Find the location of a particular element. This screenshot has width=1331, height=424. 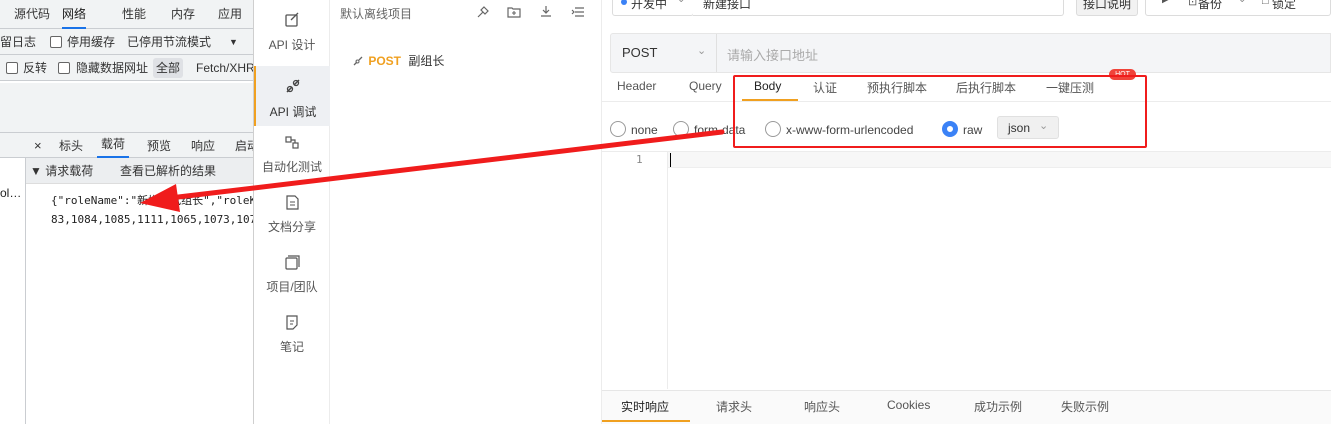

resp-tab-response-headers: 响应头 is located at coordinates (822, 406).